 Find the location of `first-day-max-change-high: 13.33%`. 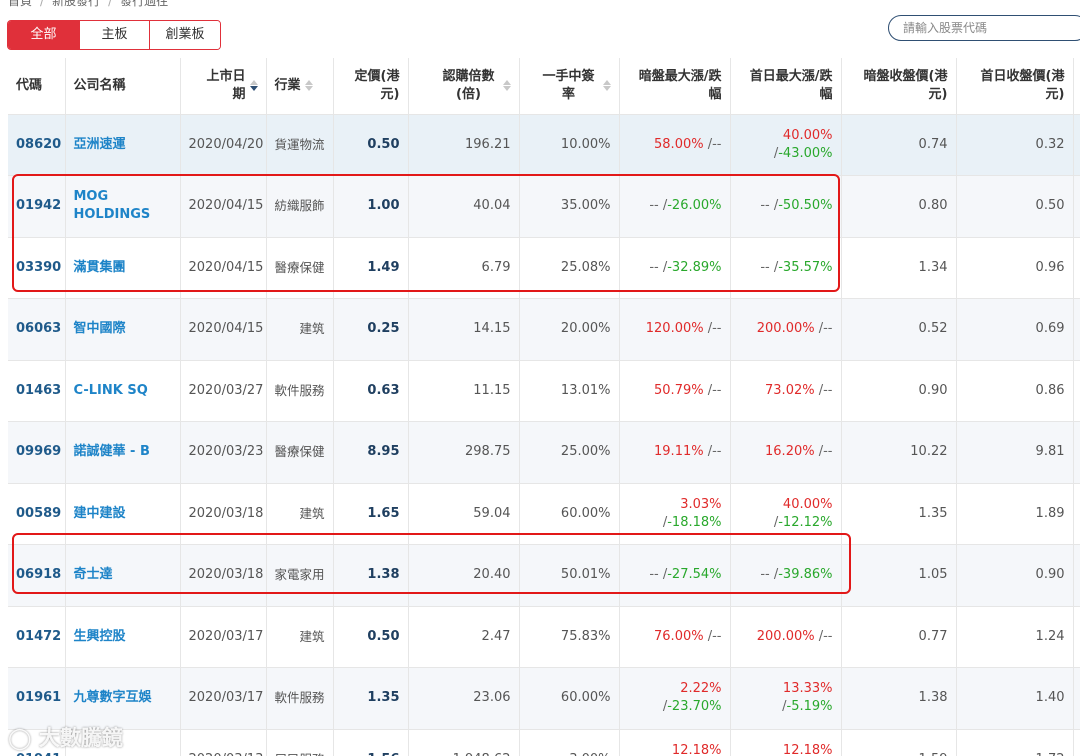

first-day-max-change-high: 13.33% is located at coordinates (807, 689).